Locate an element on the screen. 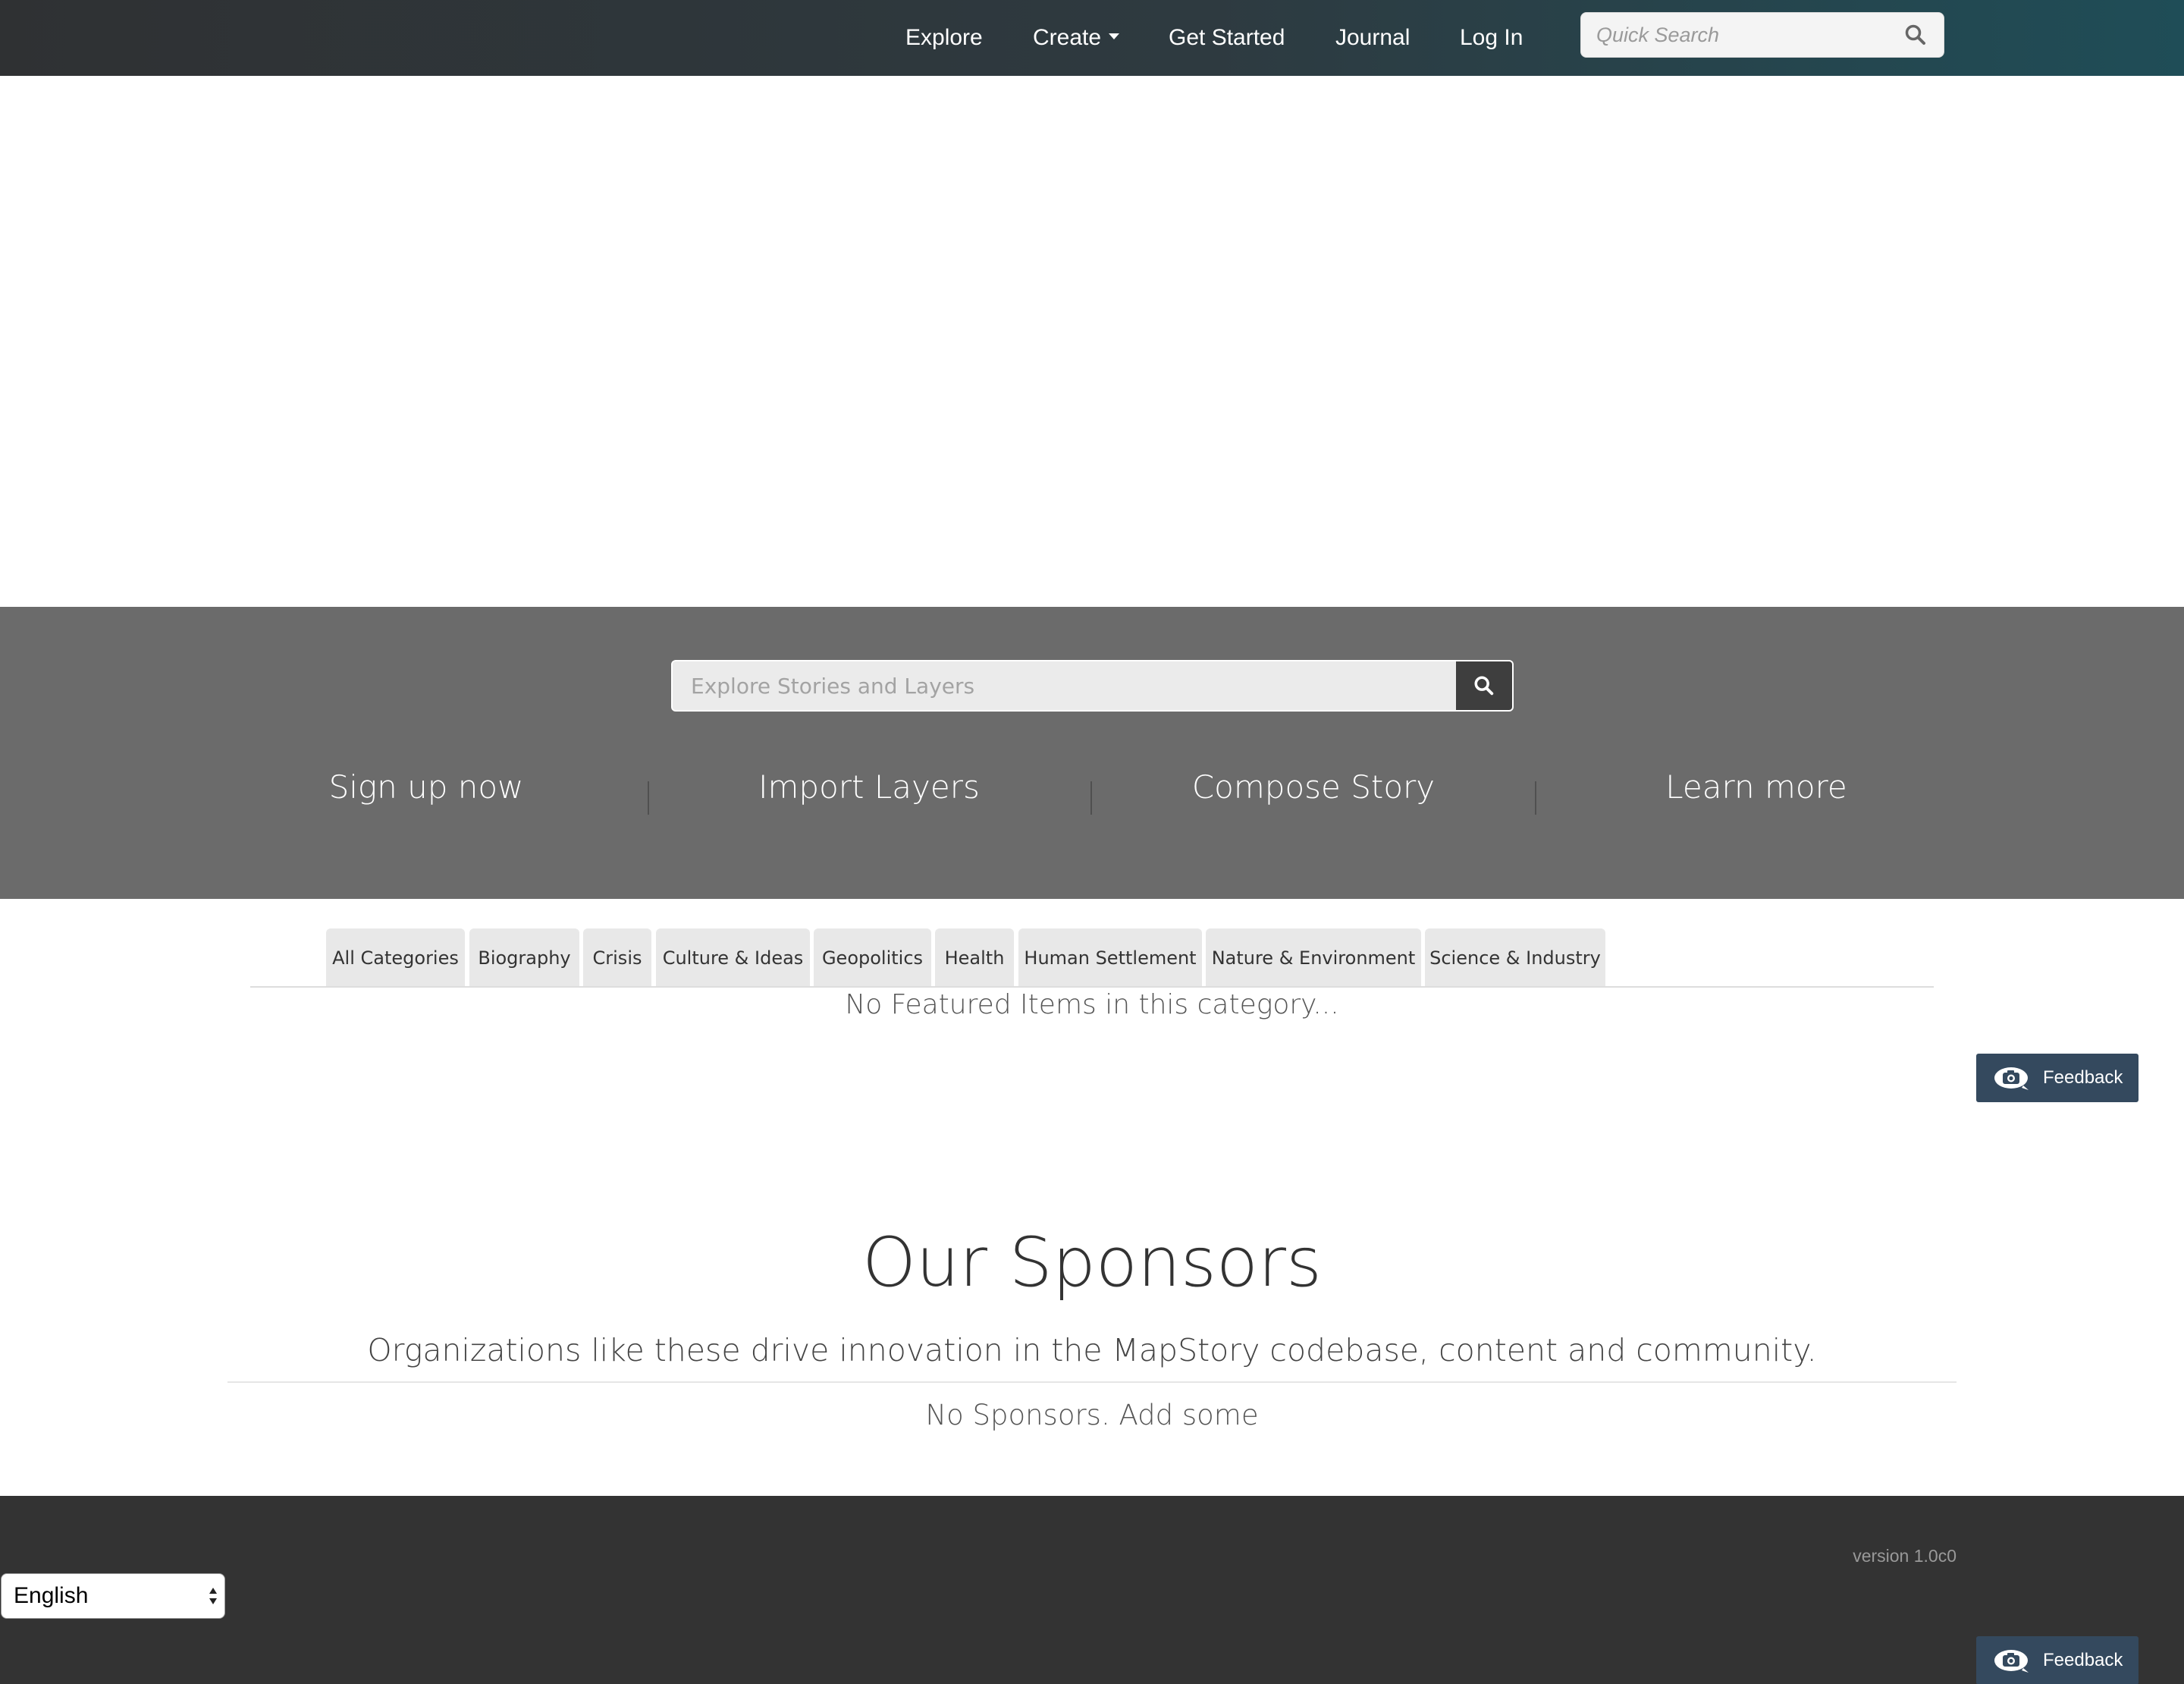 The image size is (2184, 1684). caret-down-icon is located at coordinates (1114, 36).